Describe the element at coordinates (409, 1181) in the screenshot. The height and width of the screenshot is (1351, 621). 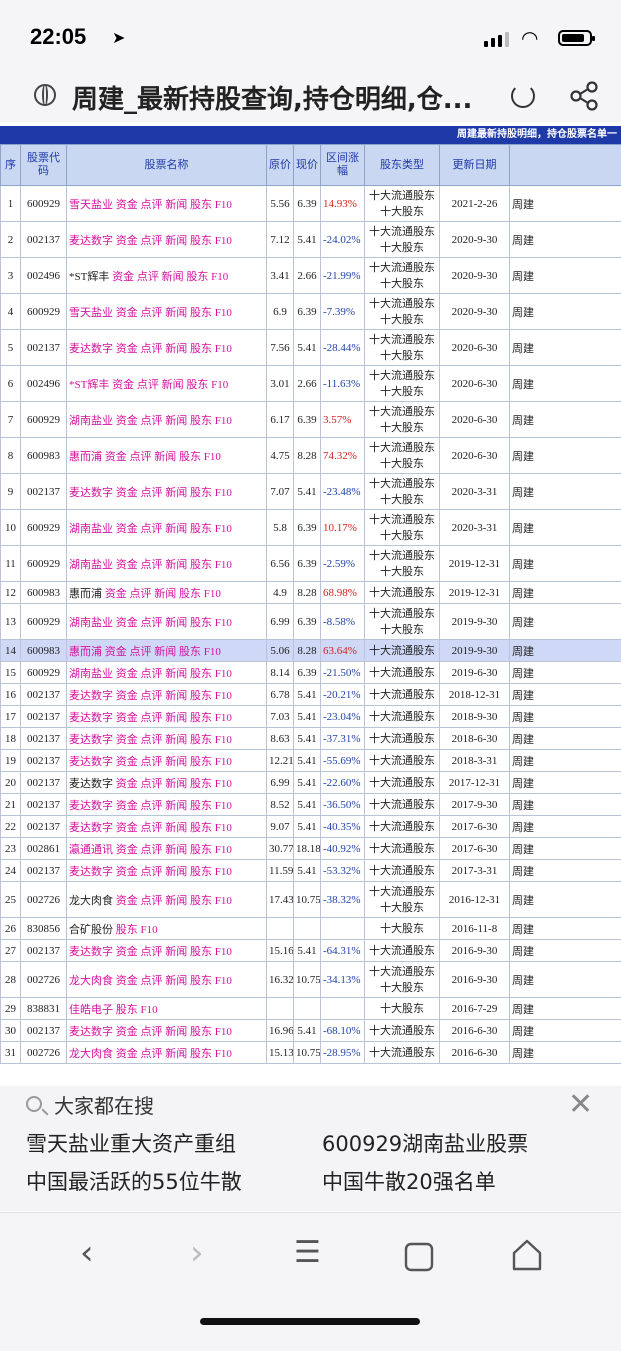
I see `suggestion-link: 中国牛散20强名单` at that location.